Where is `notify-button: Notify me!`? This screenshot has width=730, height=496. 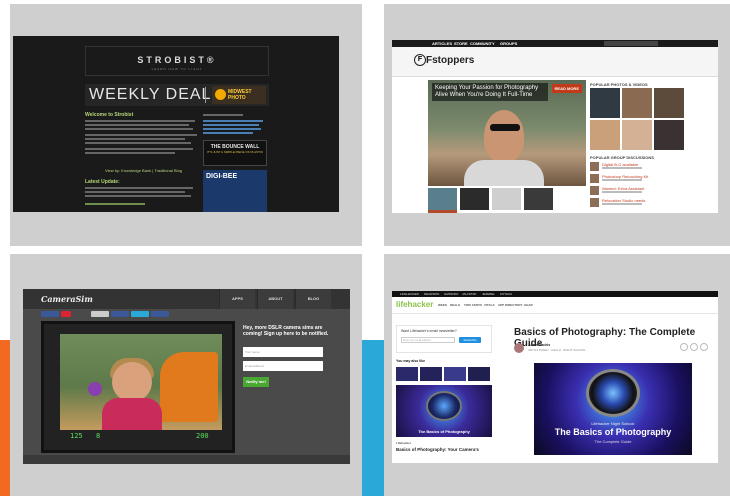
notify-button: Notify me! is located at coordinates (256, 382).